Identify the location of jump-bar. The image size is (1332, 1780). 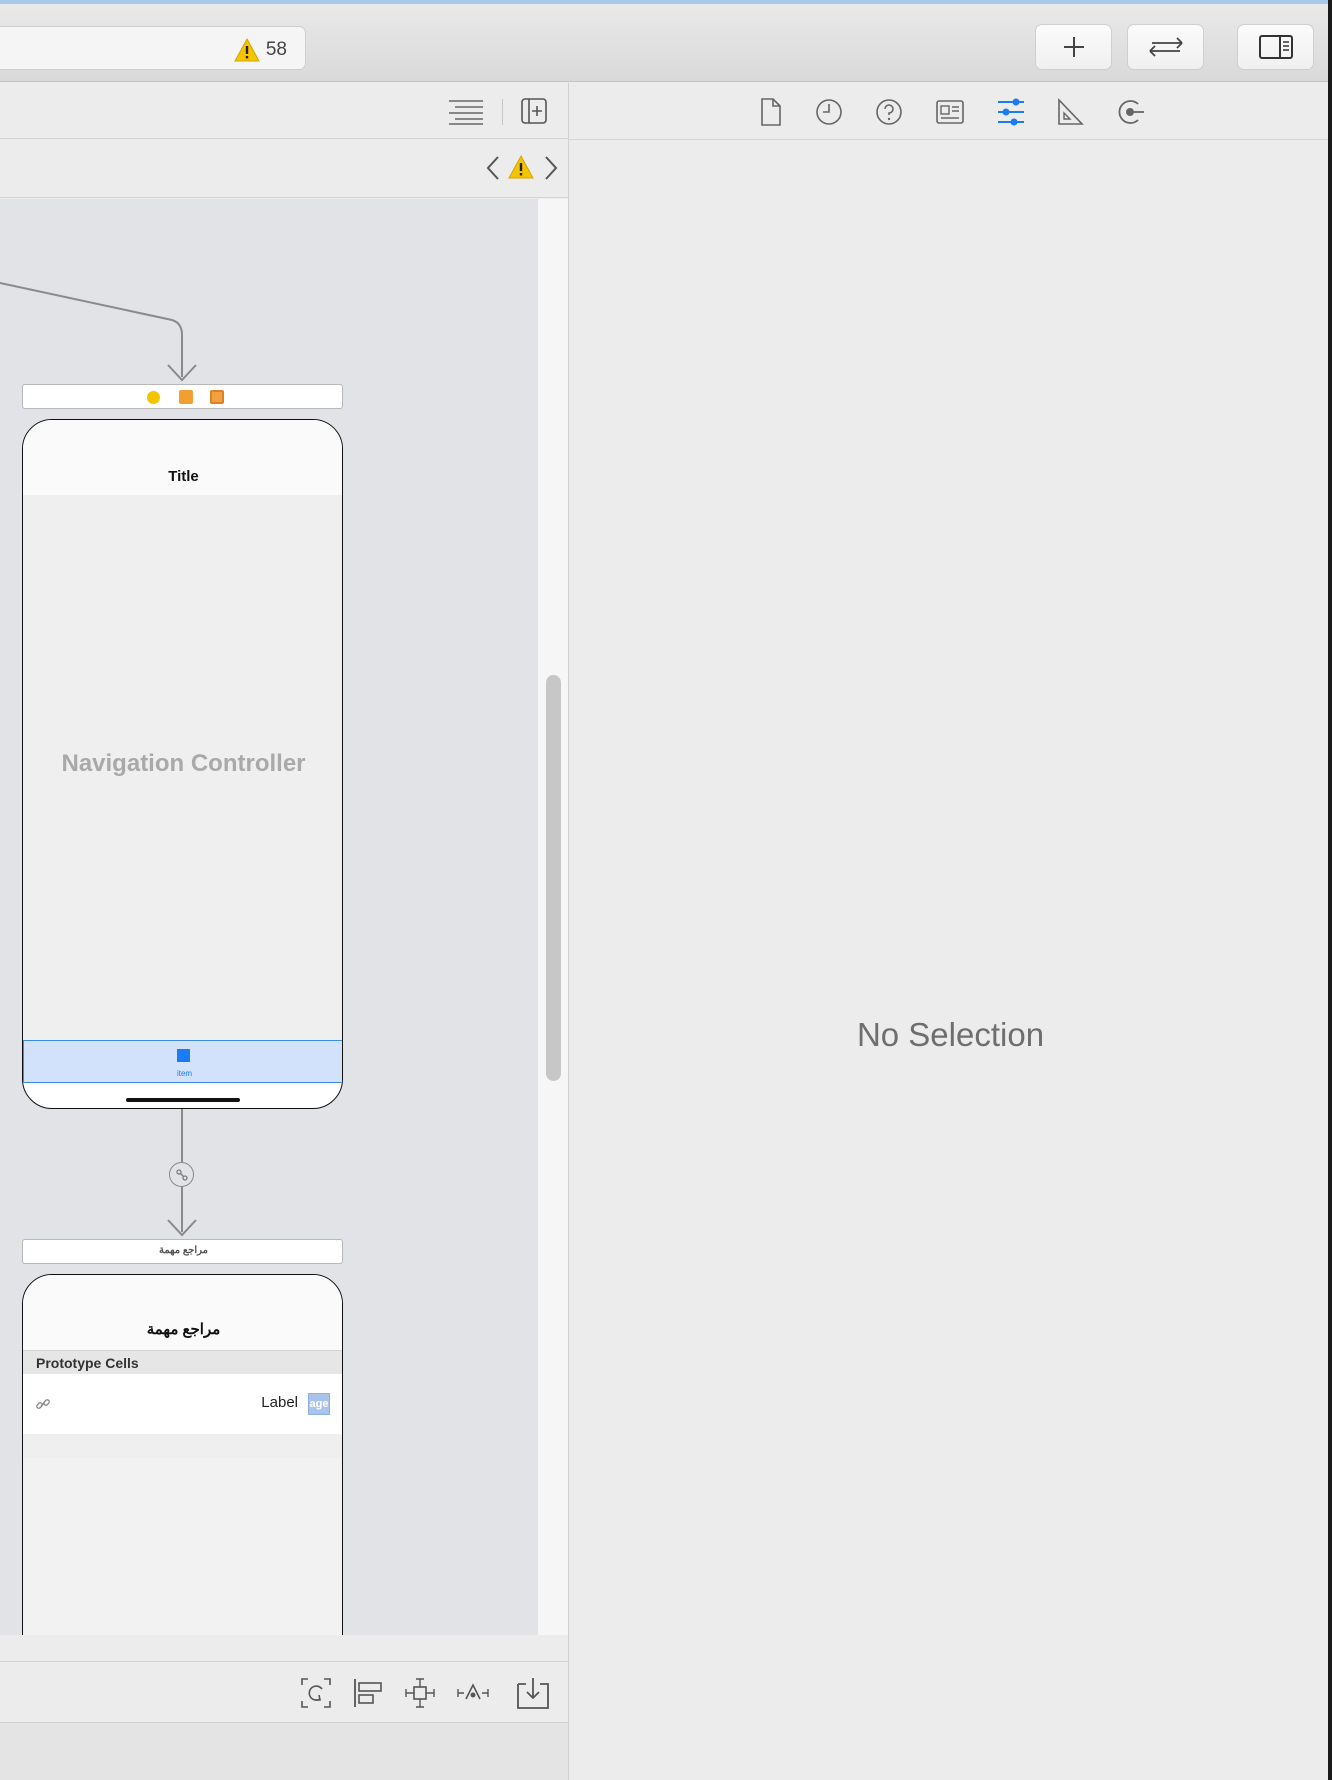
(284, 169).